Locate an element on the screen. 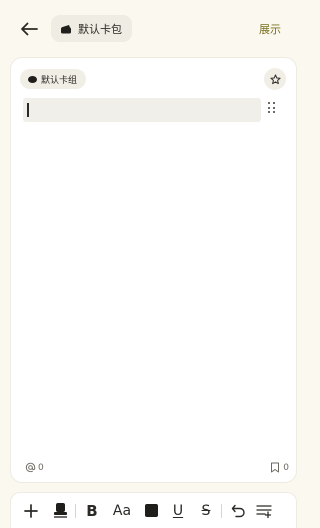 The width and height of the screenshot is (320, 528). undo-icon is located at coordinates (238, 510).